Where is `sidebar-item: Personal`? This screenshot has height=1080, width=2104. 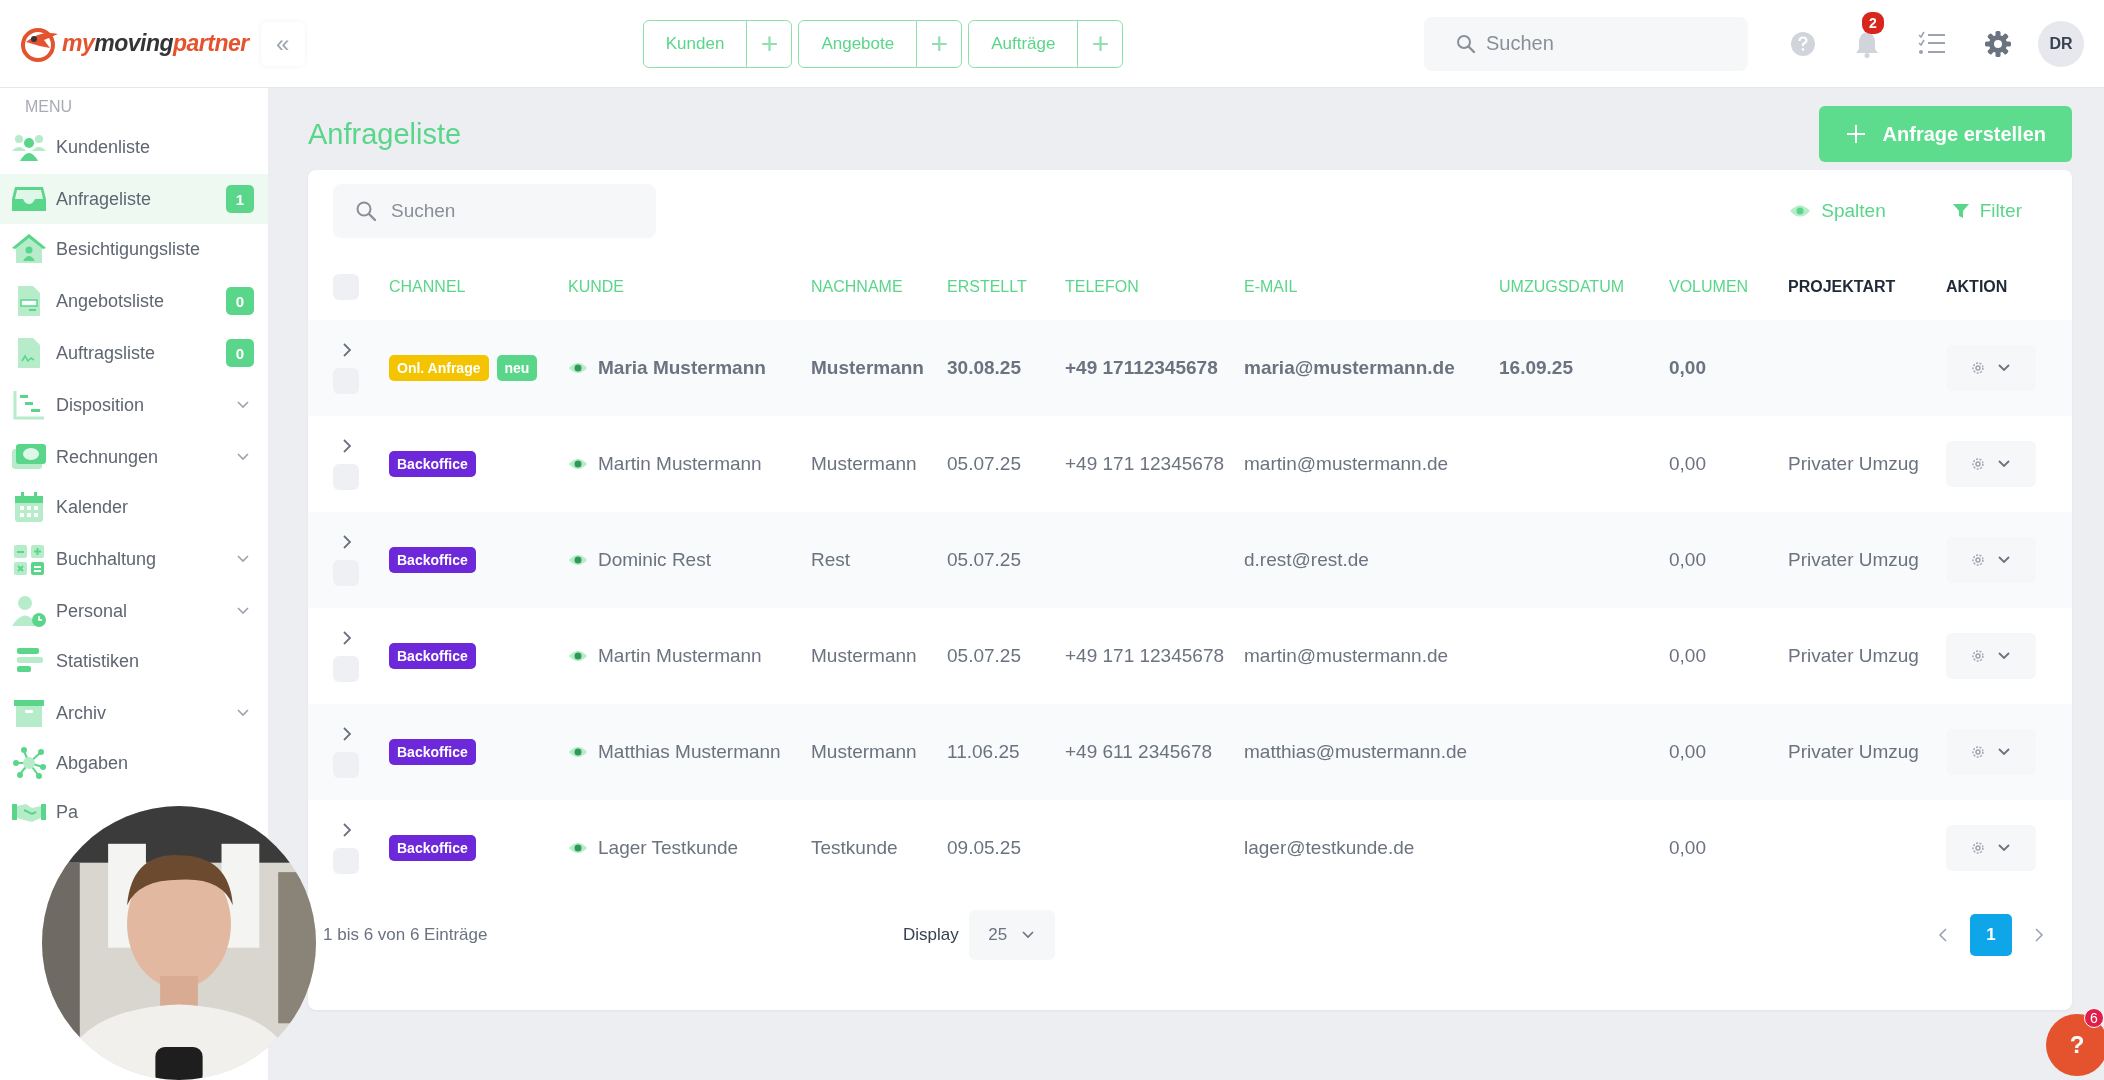 sidebar-item: Personal is located at coordinates (134, 611).